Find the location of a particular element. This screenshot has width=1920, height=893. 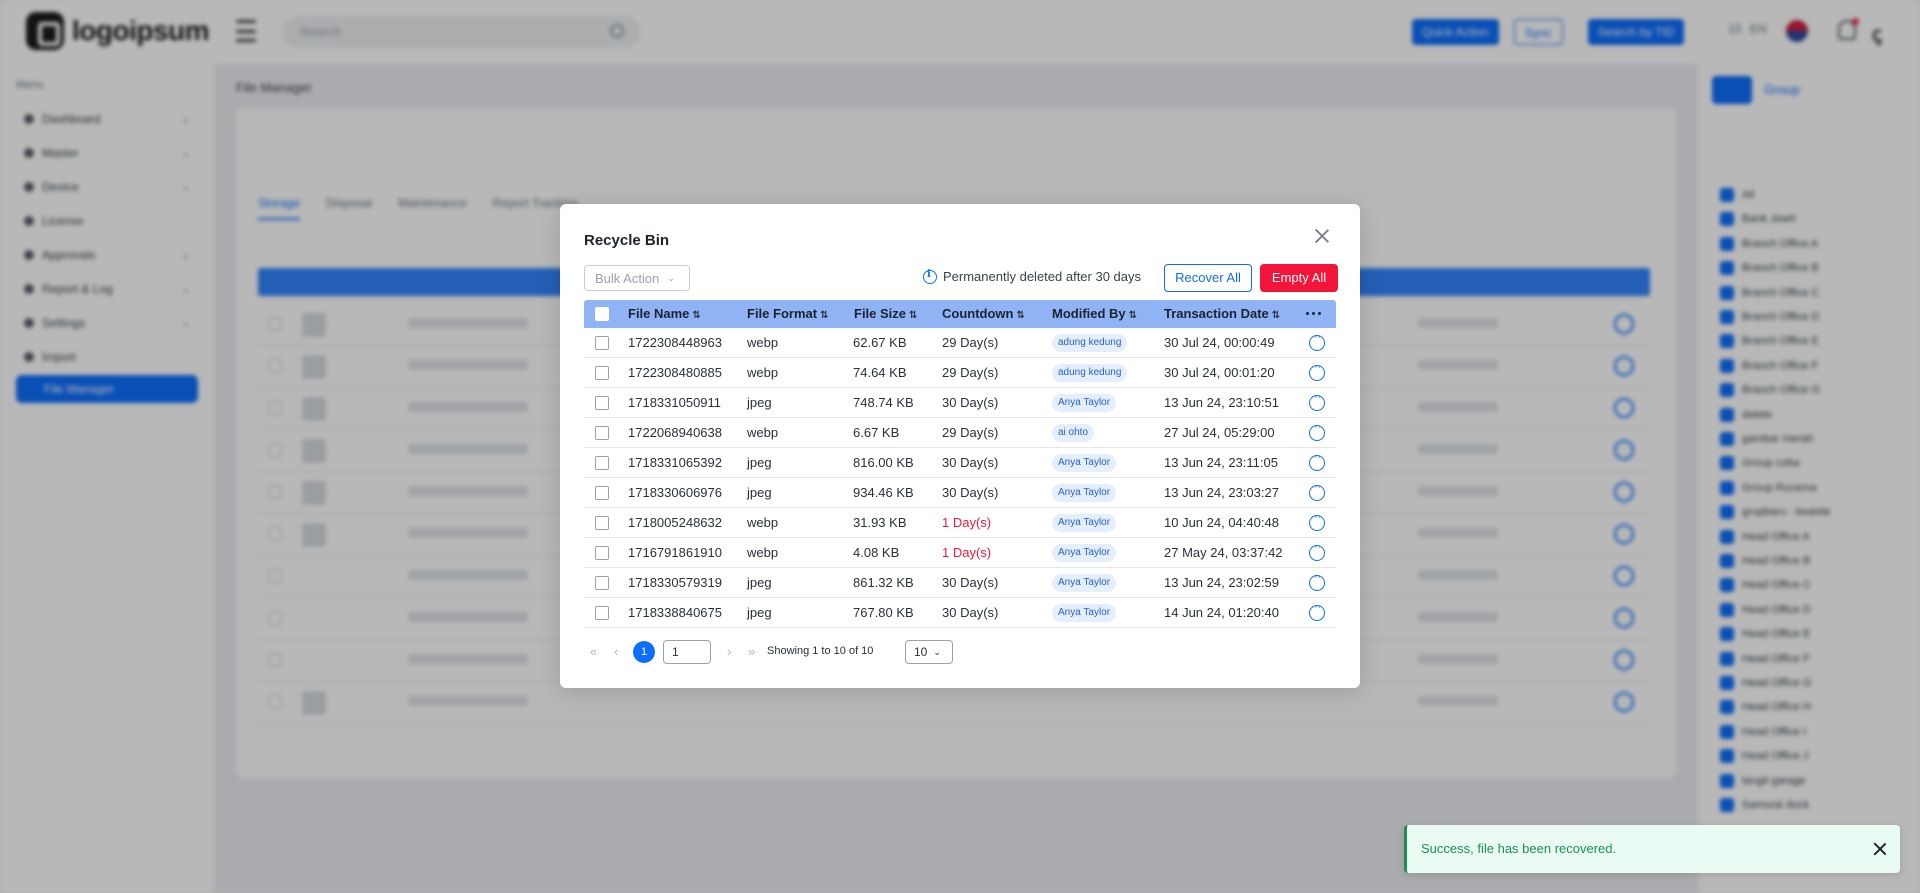

cell-file-name: 1718330579319 is located at coordinates (675, 582).